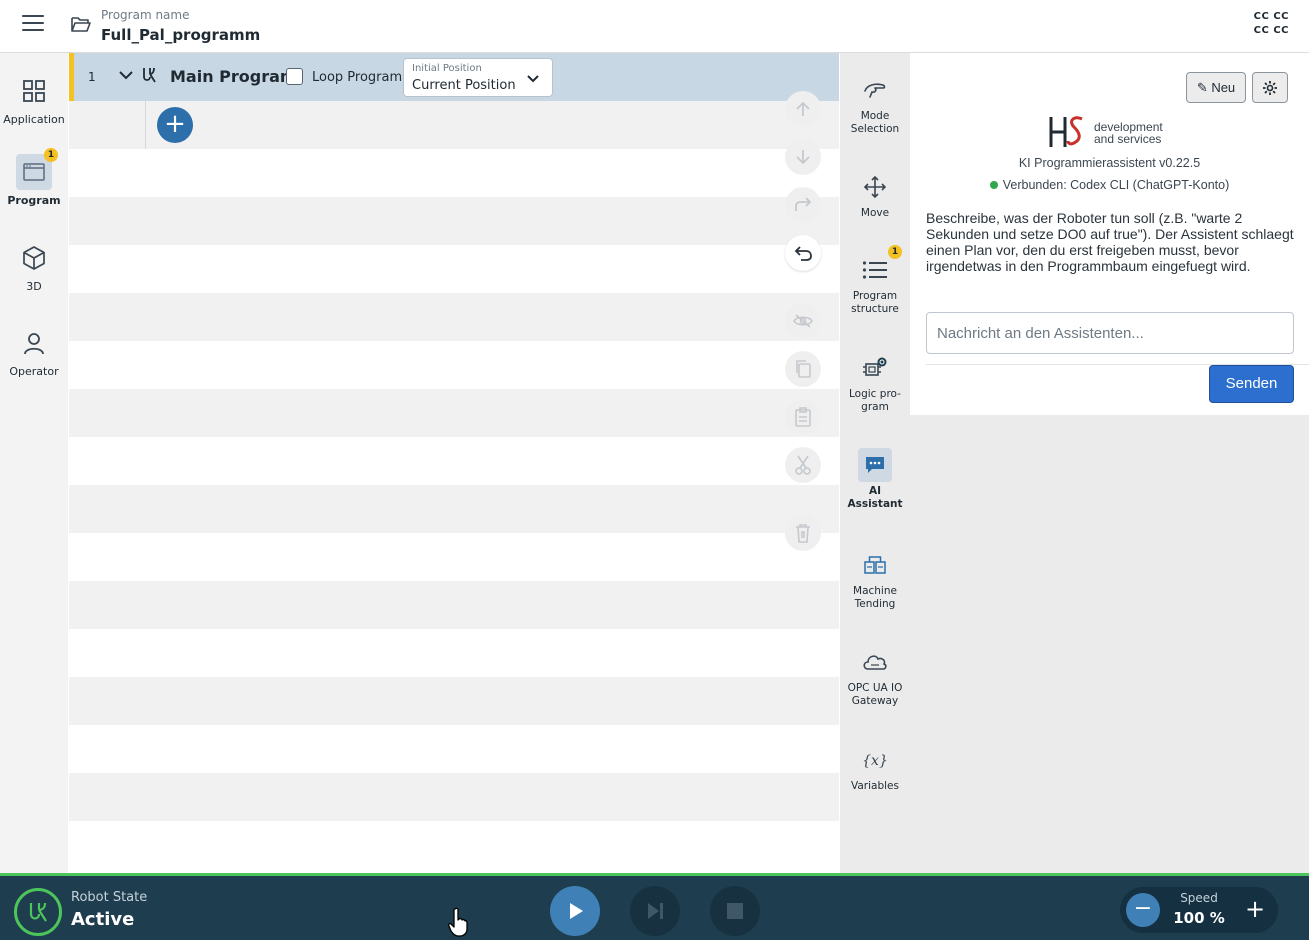  Describe the element at coordinates (1128, 133) in the screenshot. I see `logo-text: development and services` at that location.